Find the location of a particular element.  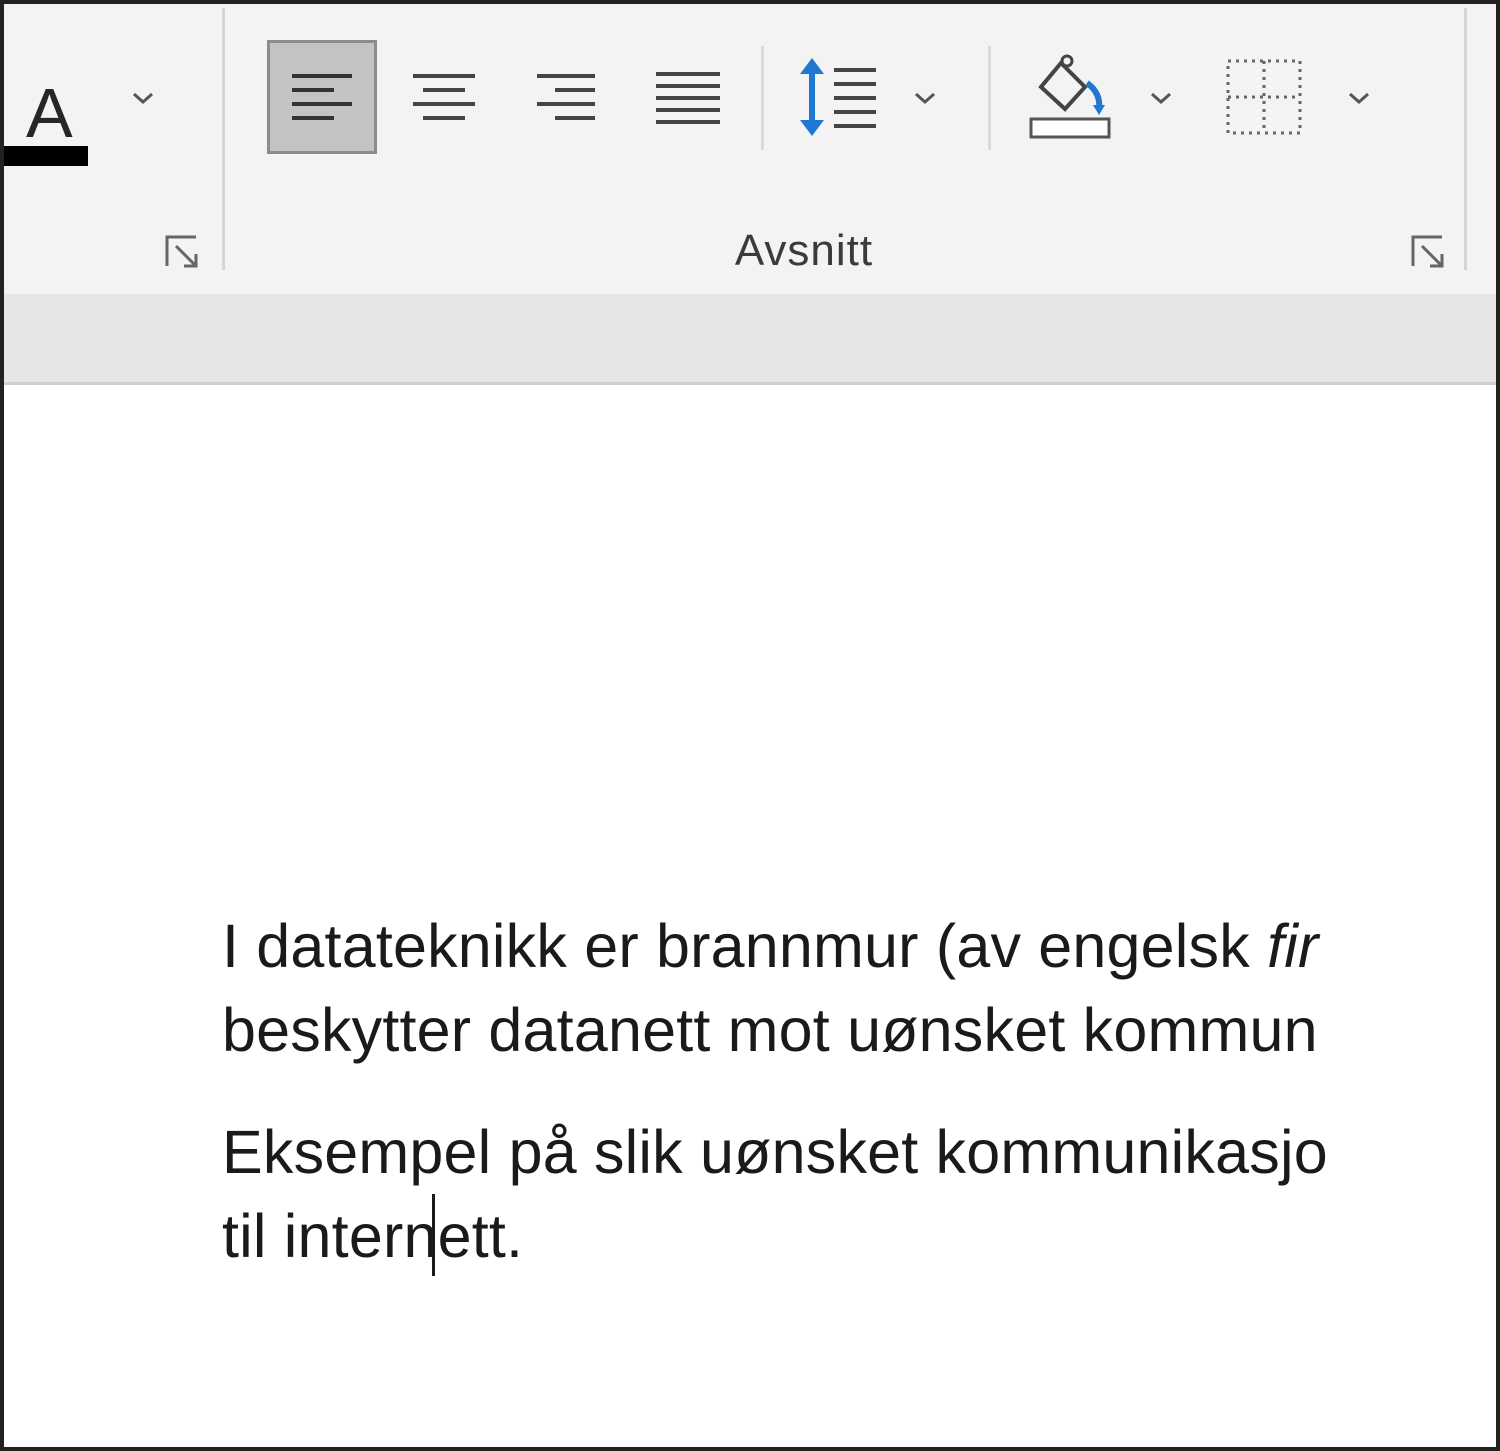

borders-icon is located at coordinates (1264, 97).